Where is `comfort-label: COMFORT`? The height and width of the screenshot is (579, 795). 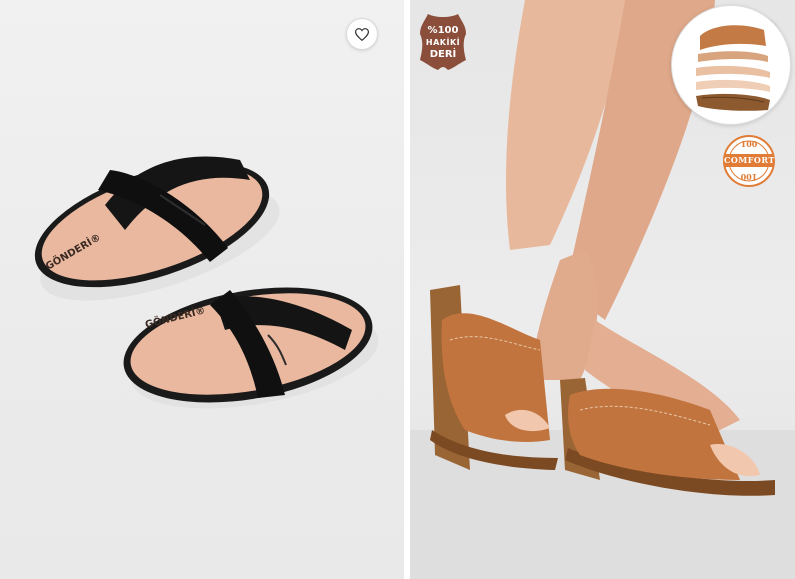
comfort-label: COMFORT is located at coordinates (749, 160).